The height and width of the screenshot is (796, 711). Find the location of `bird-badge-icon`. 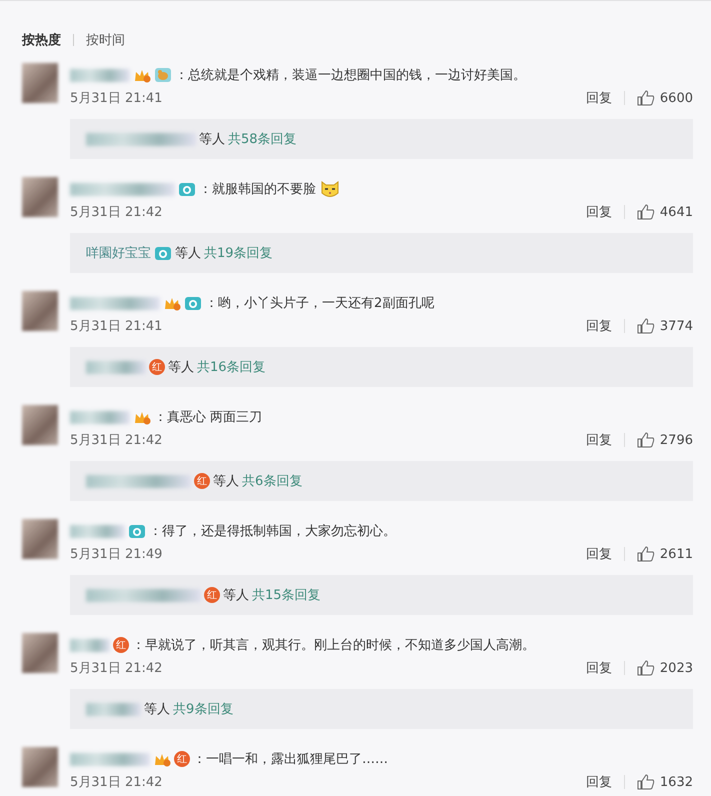

bird-badge-icon is located at coordinates (163, 75).